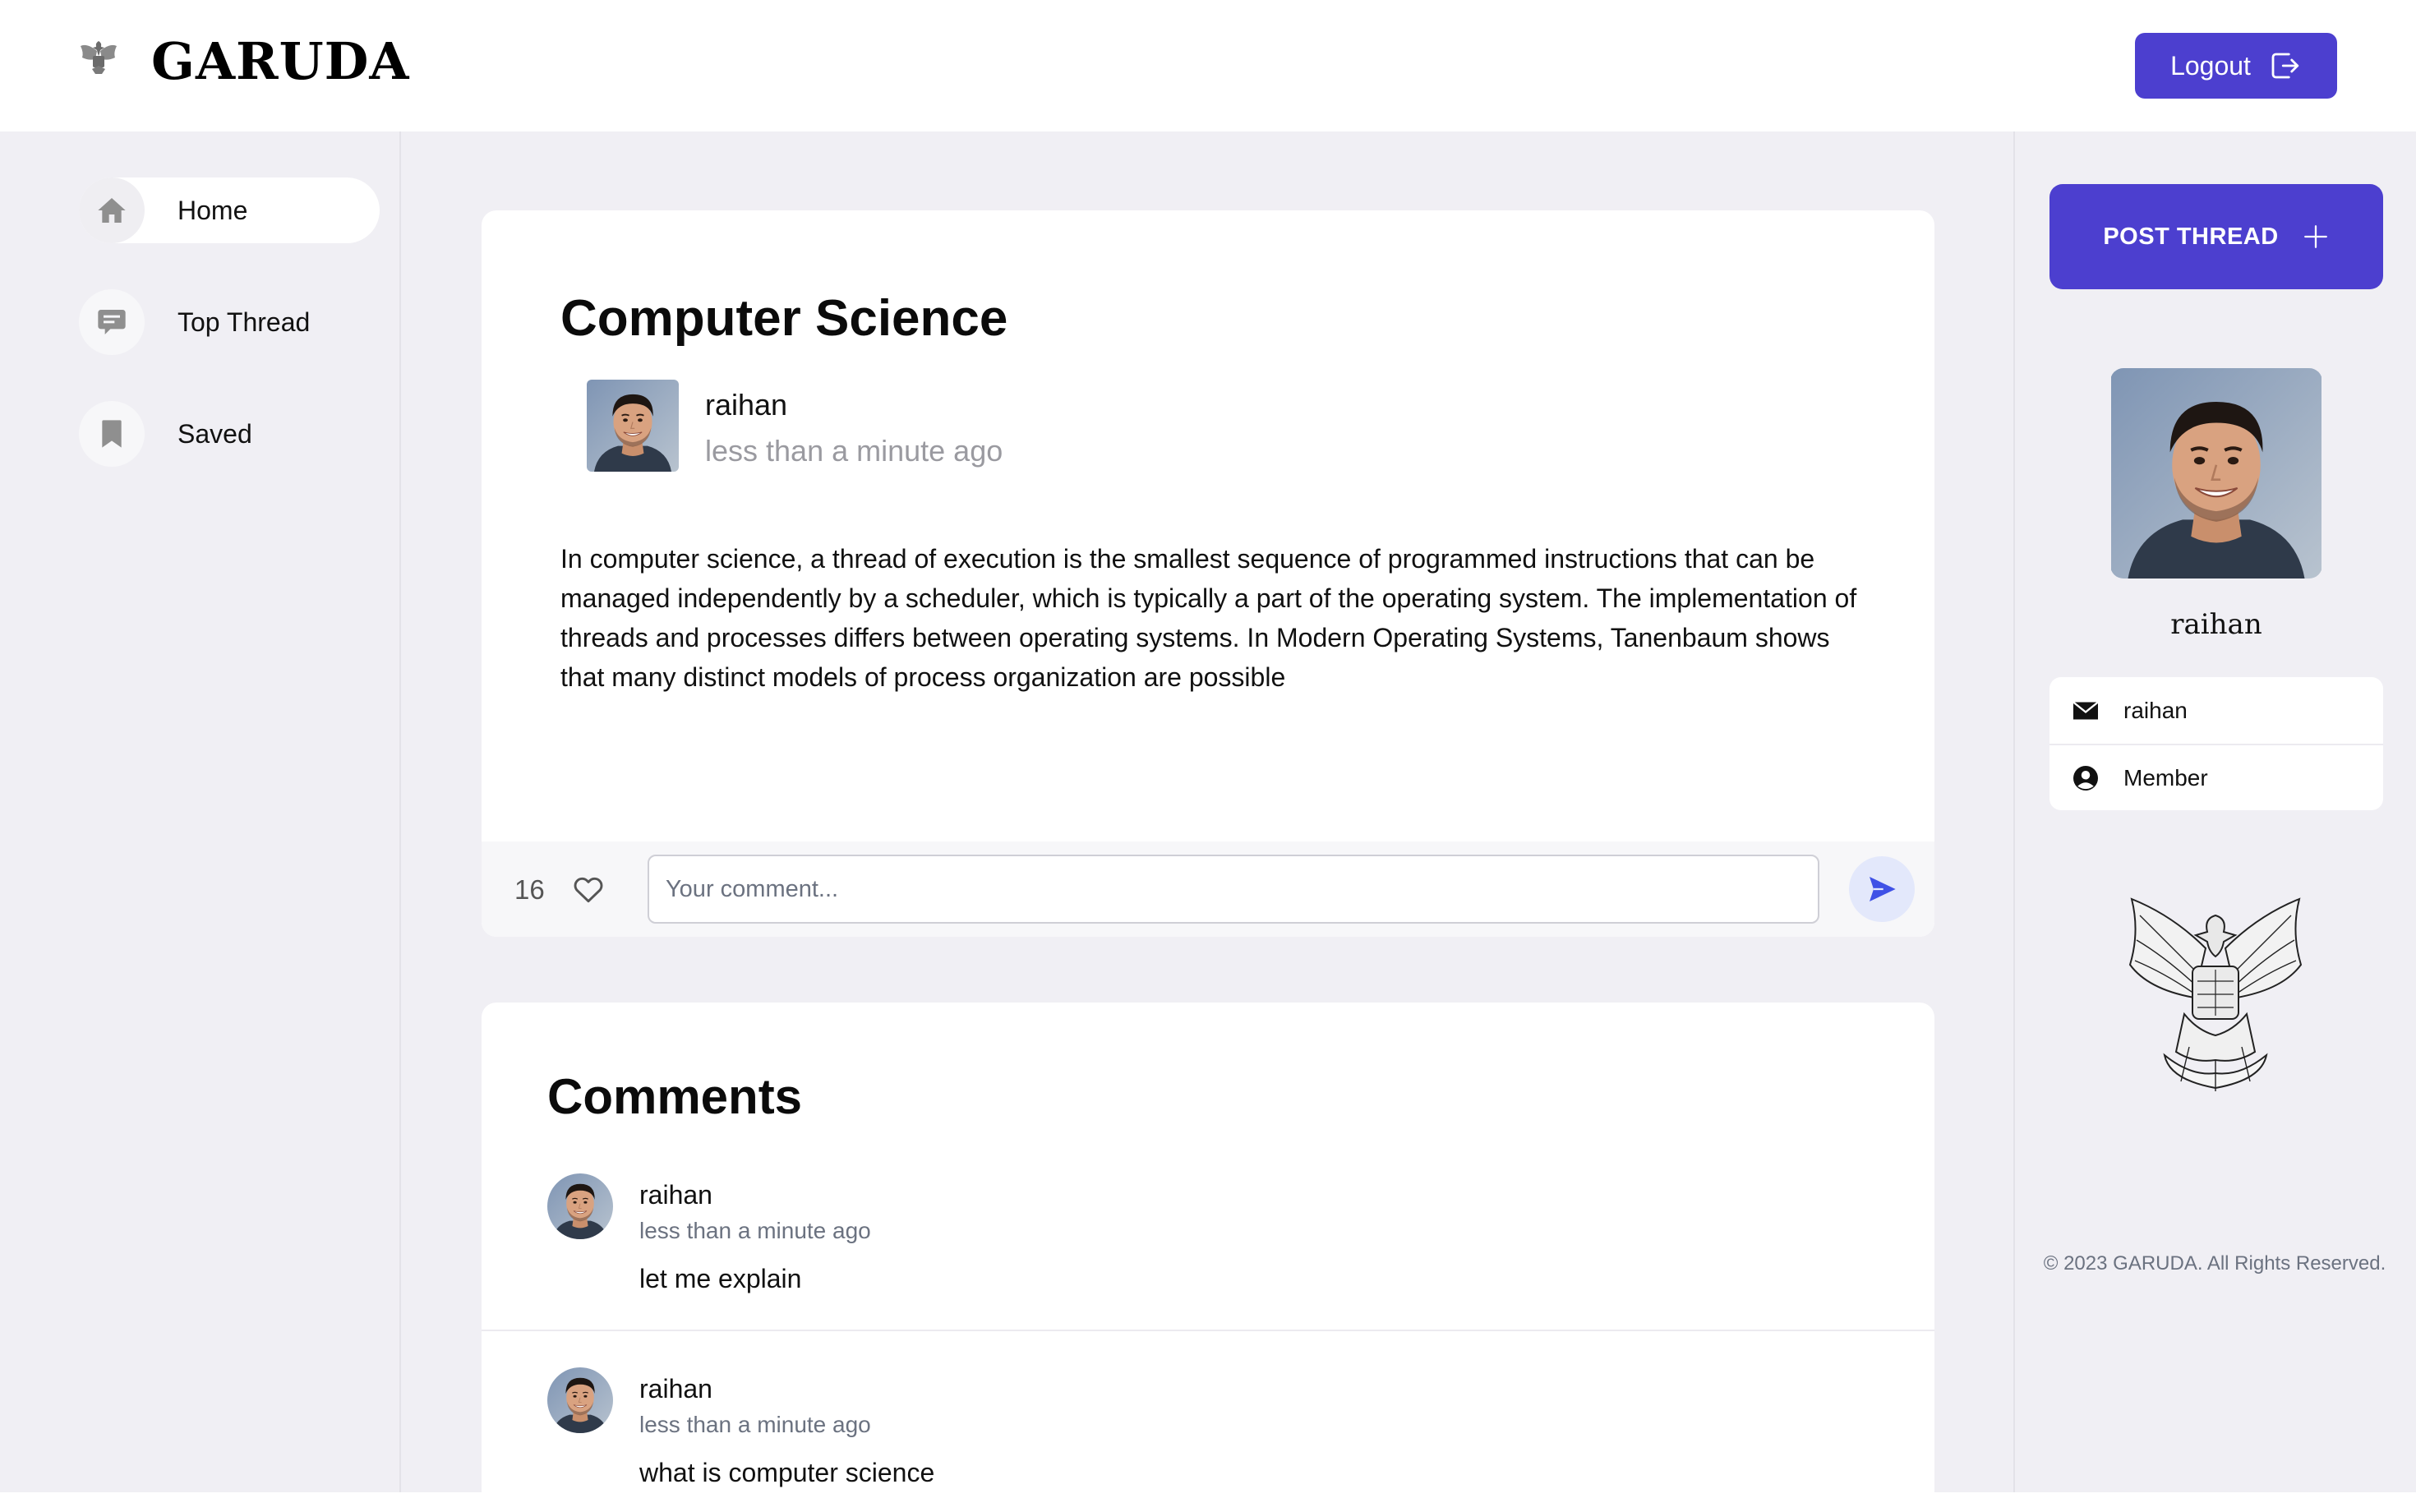  I want to click on sidebar-item-home: Home, so click(230, 210).